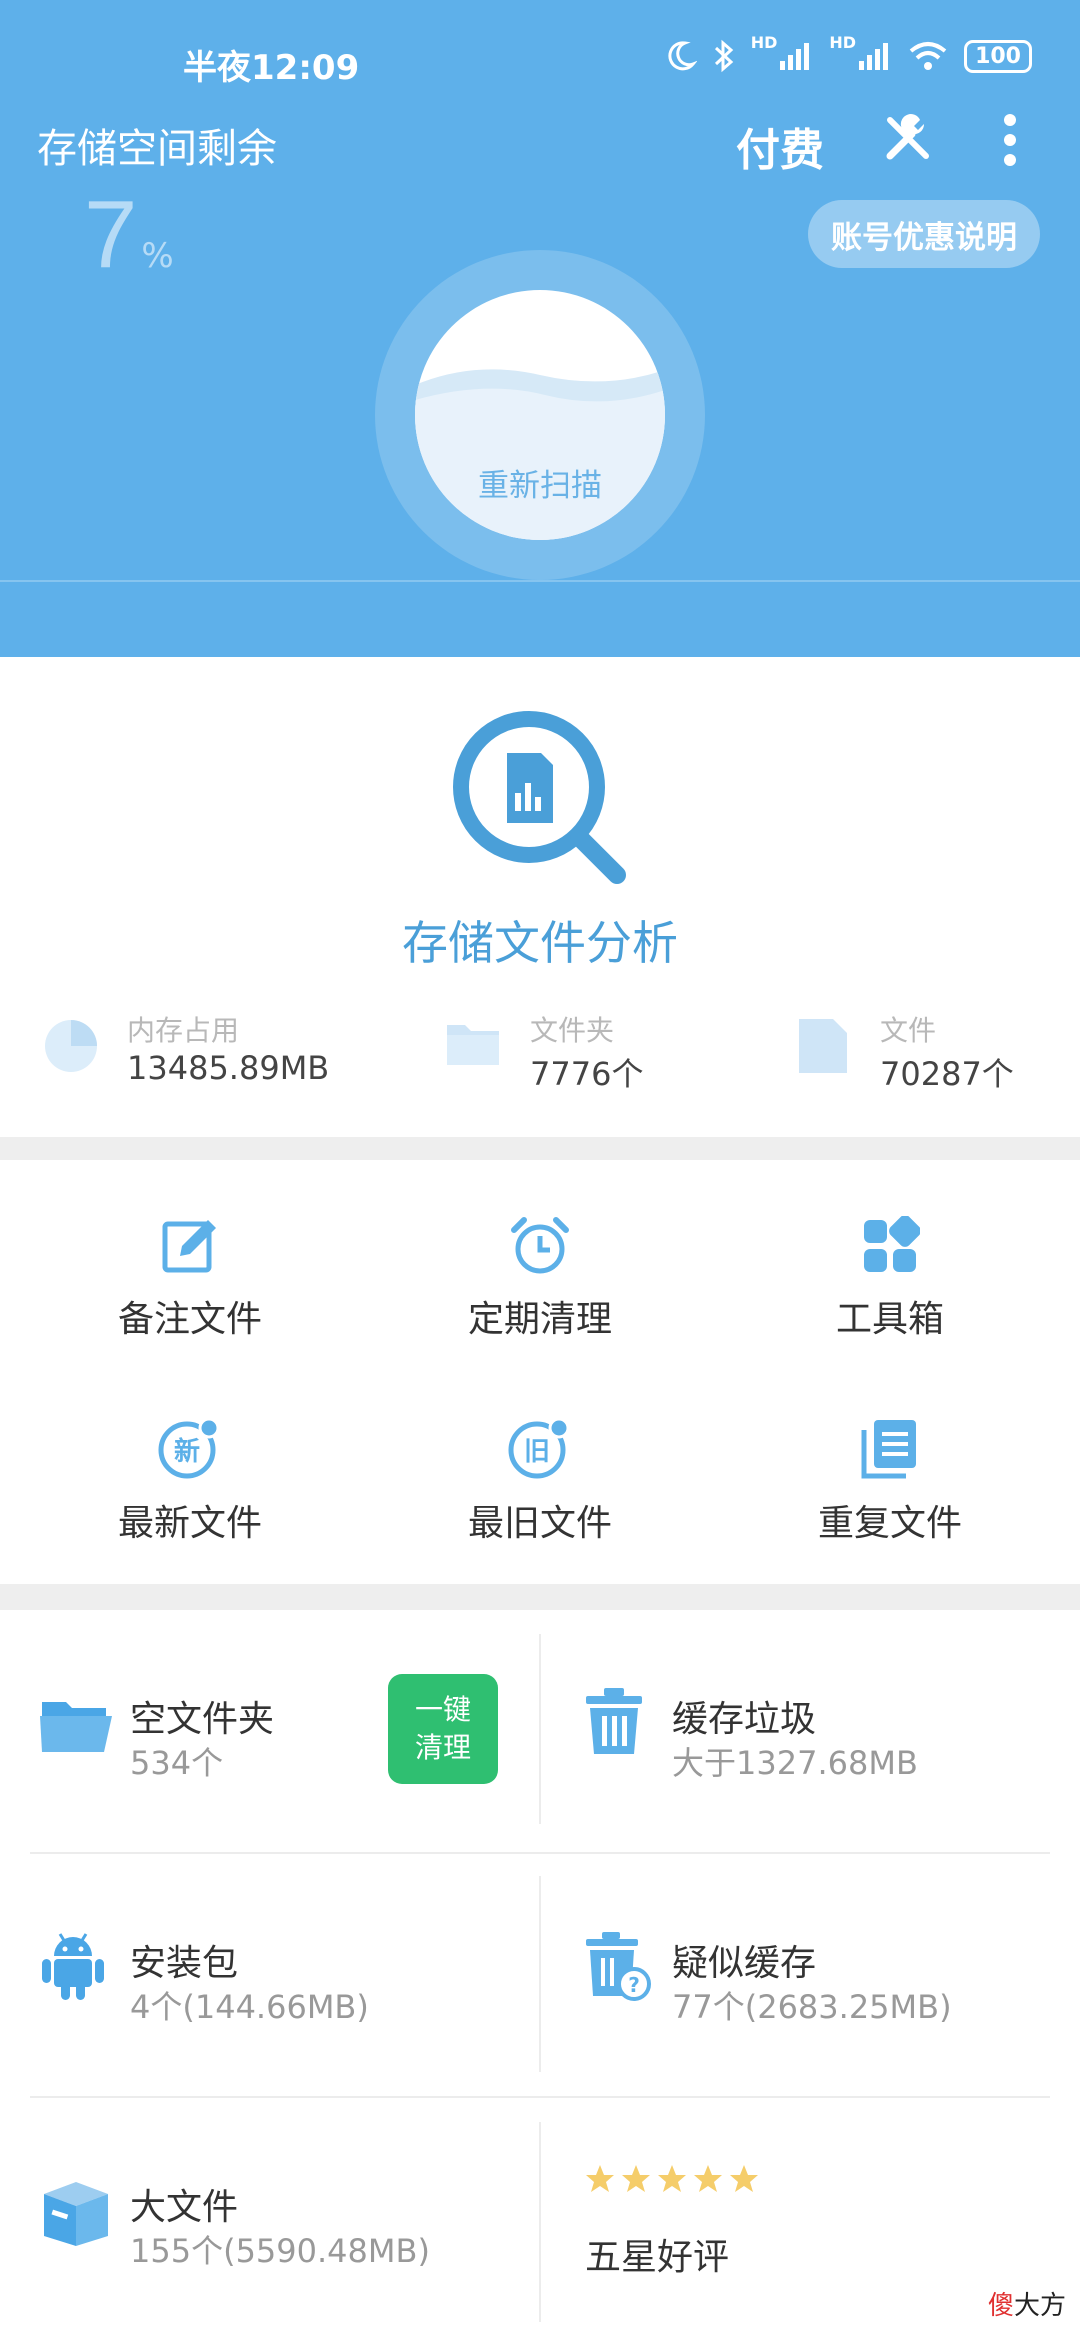 The height and width of the screenshot is (2340, 1080). Describe the element at coordinates (537, 1452) in the screenshot. I see `svg-text: 旧` at that location.